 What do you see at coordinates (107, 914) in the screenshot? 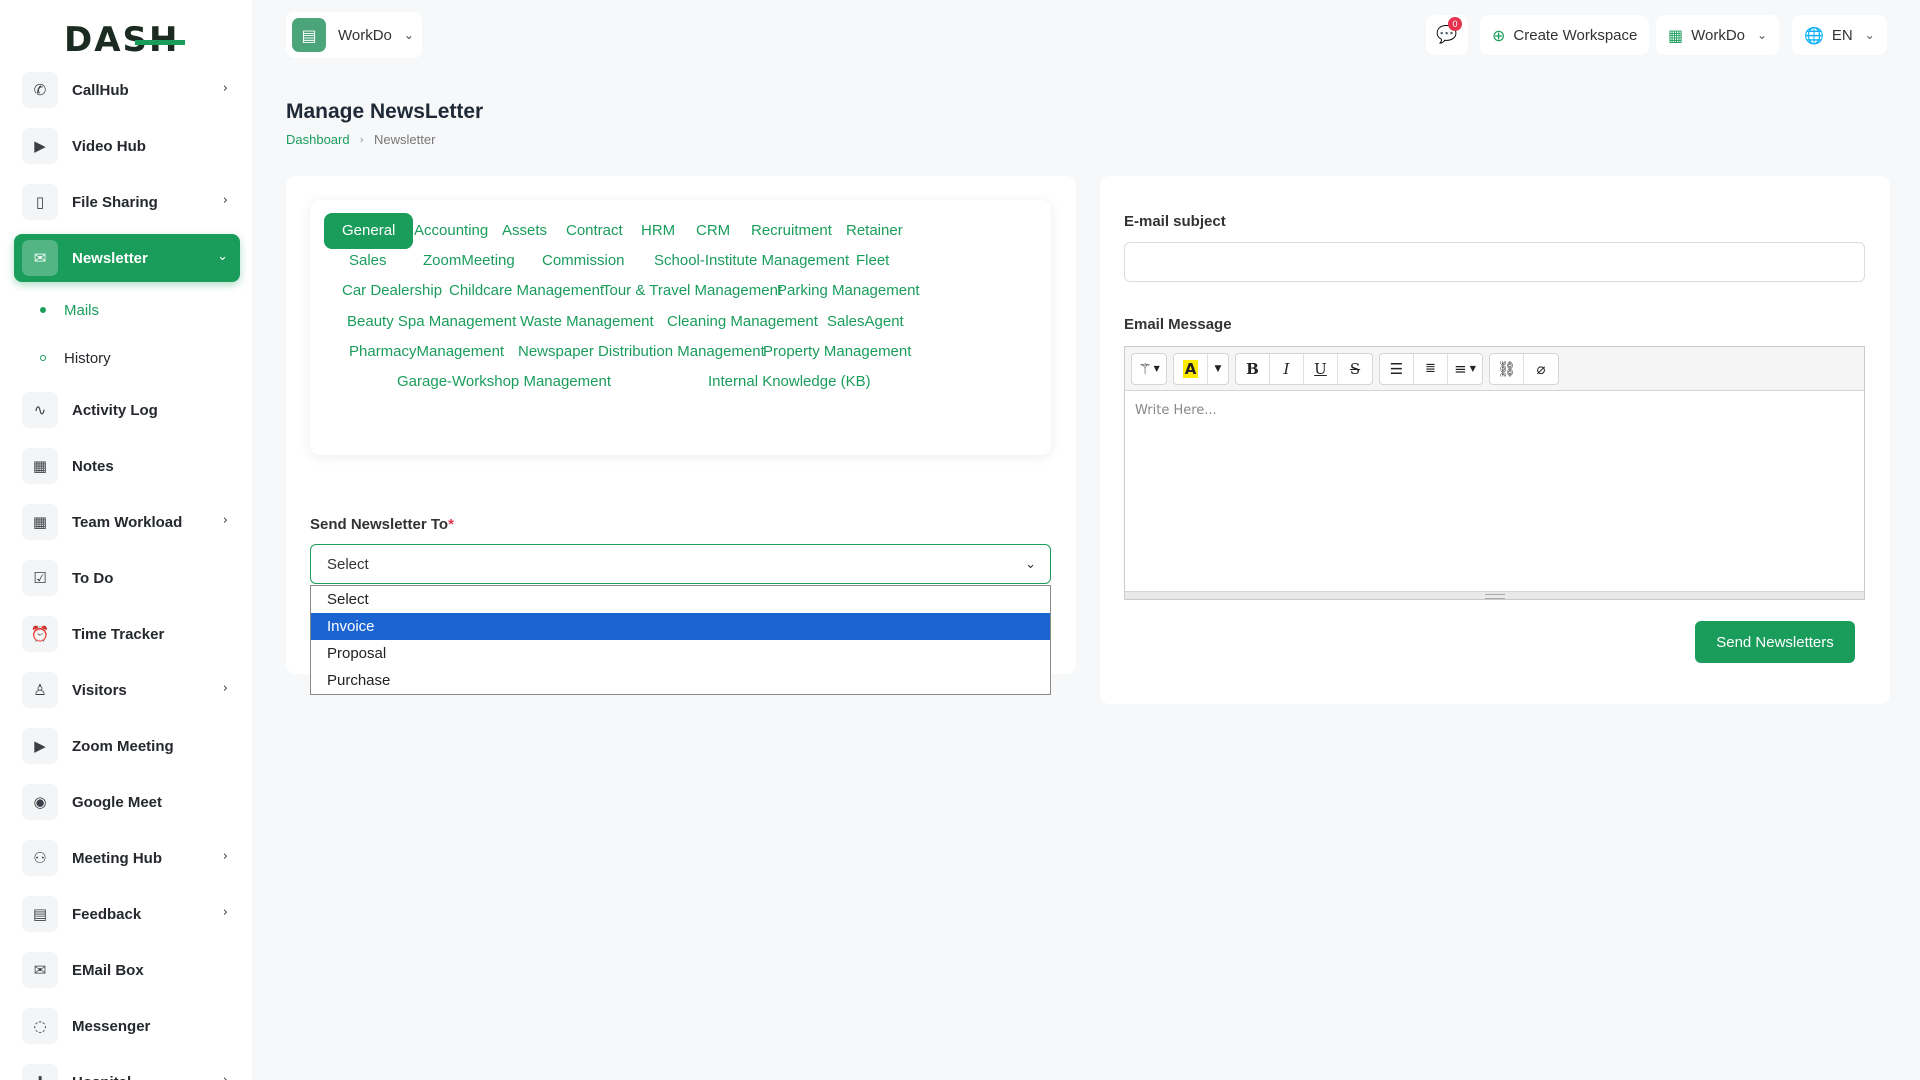
I see `sidebar-item-label: Feedback` at bounding box center [107, 914].